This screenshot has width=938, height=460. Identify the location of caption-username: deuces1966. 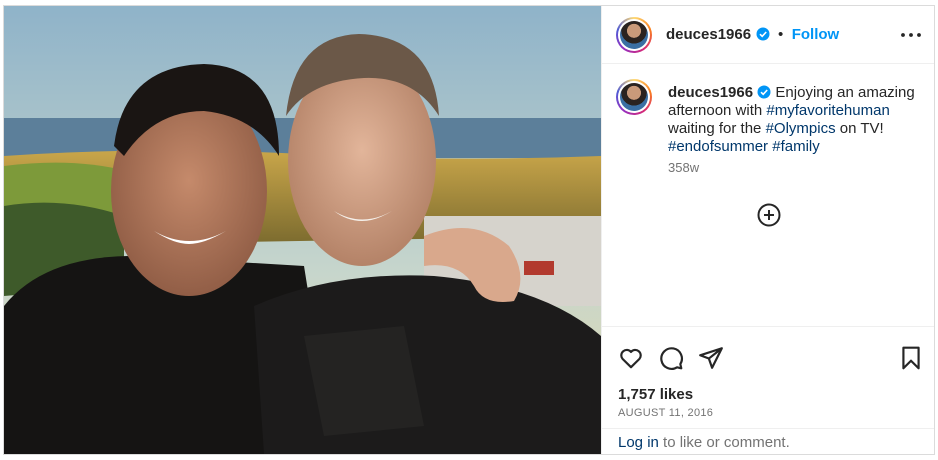
(710, 92).